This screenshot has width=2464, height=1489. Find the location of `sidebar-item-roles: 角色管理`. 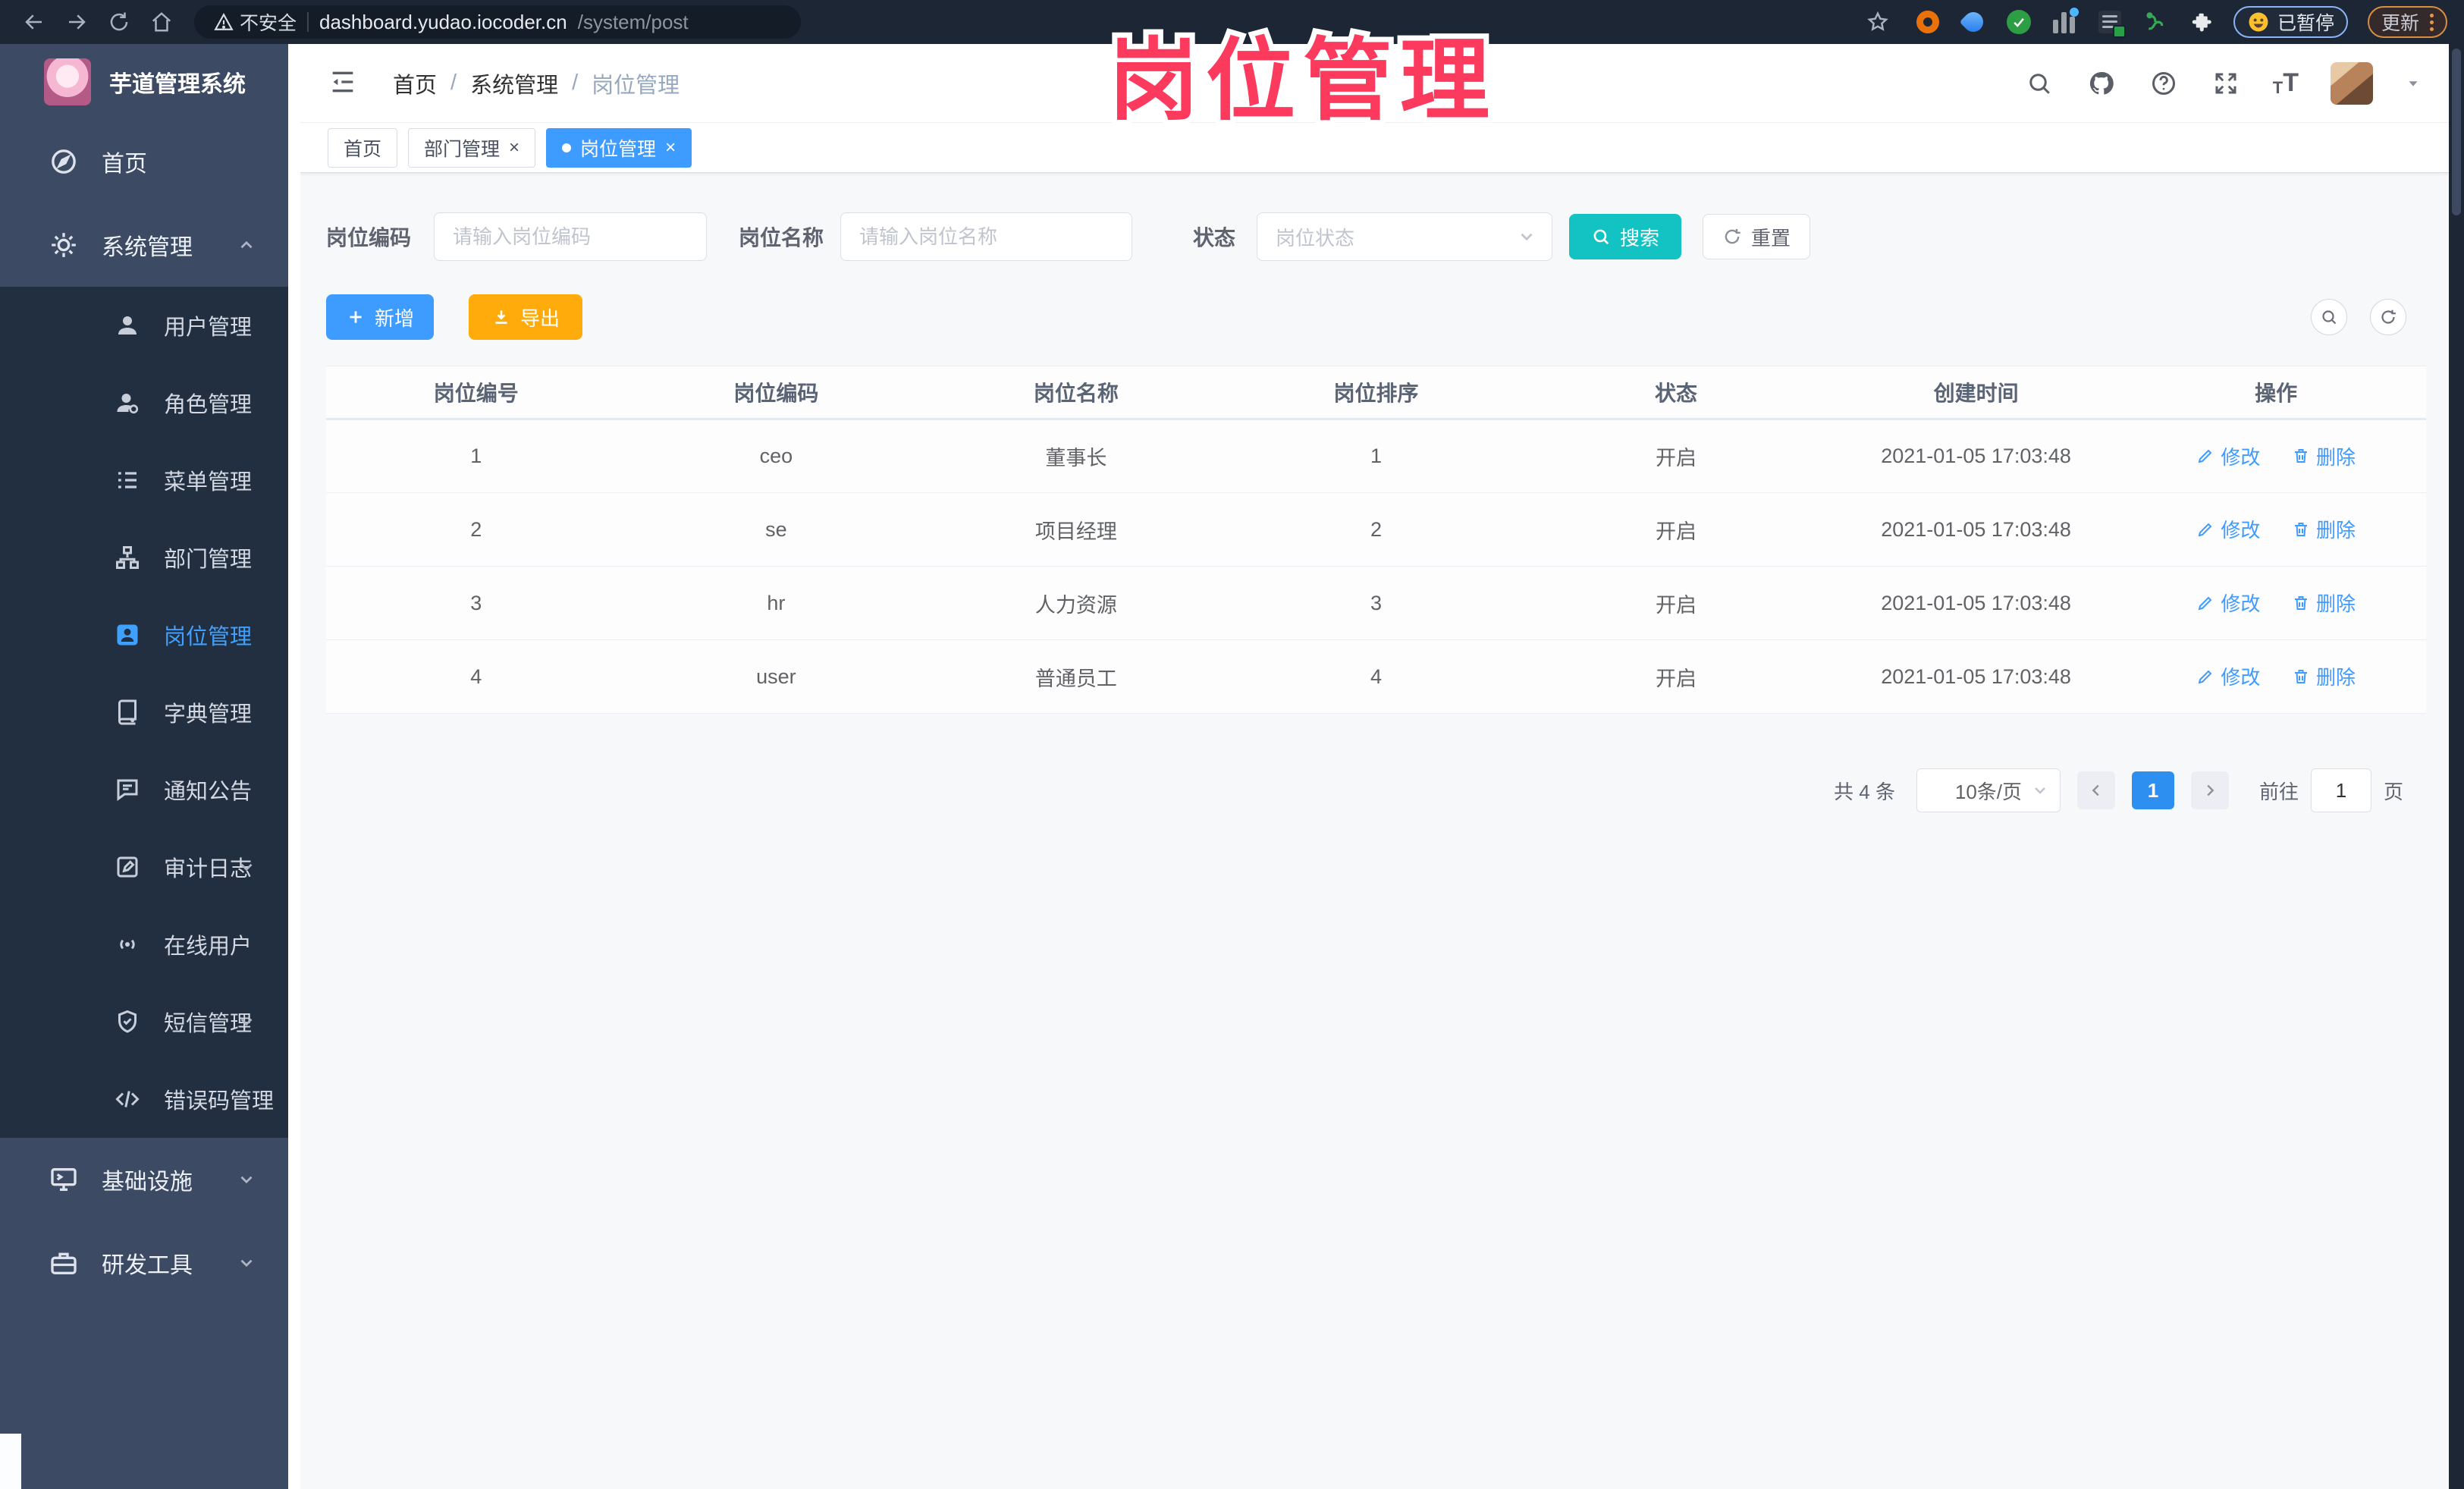

sidebar-item-roles: 角色管理 is located at coordinates (144, 403).